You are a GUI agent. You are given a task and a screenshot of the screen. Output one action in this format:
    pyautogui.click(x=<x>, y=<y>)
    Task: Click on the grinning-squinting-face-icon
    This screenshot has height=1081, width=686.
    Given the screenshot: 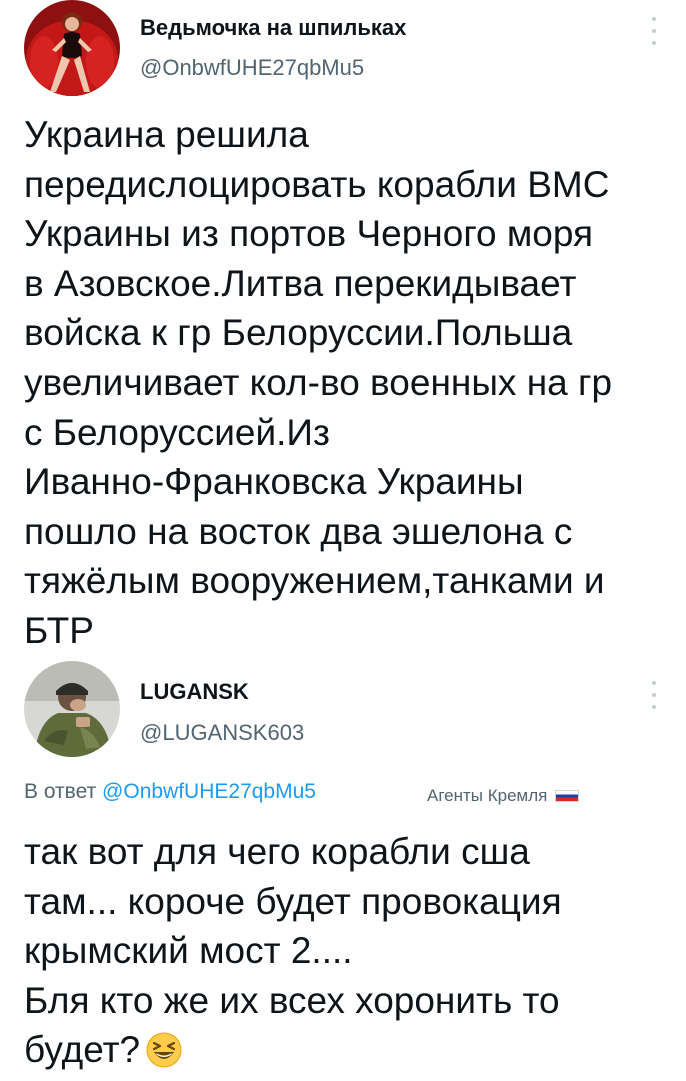 What is the action you would take?
    pyautogui.click(x=164, y=1056)
    